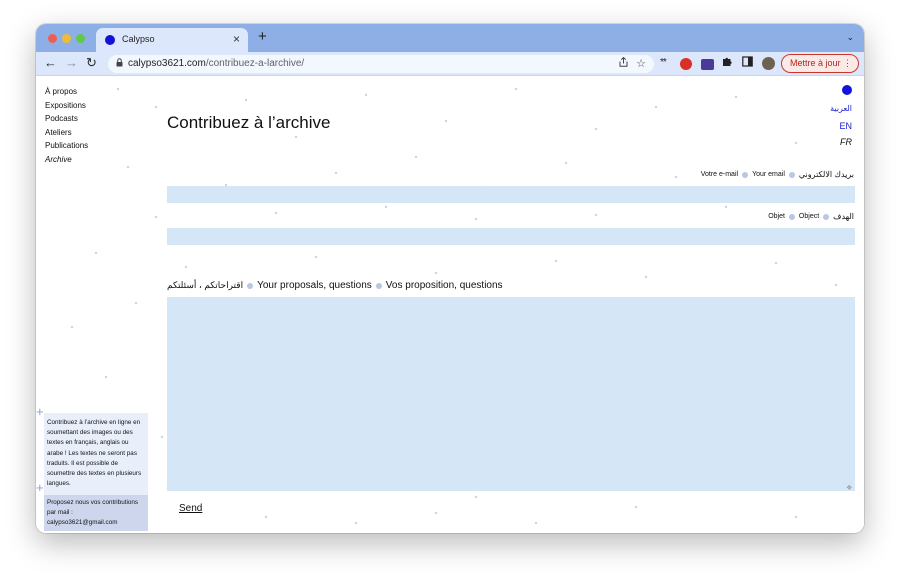 This screenshot has height=581, width=900. I want to click on tab-strip: Calypso × + ⌄, so click(450, 38).